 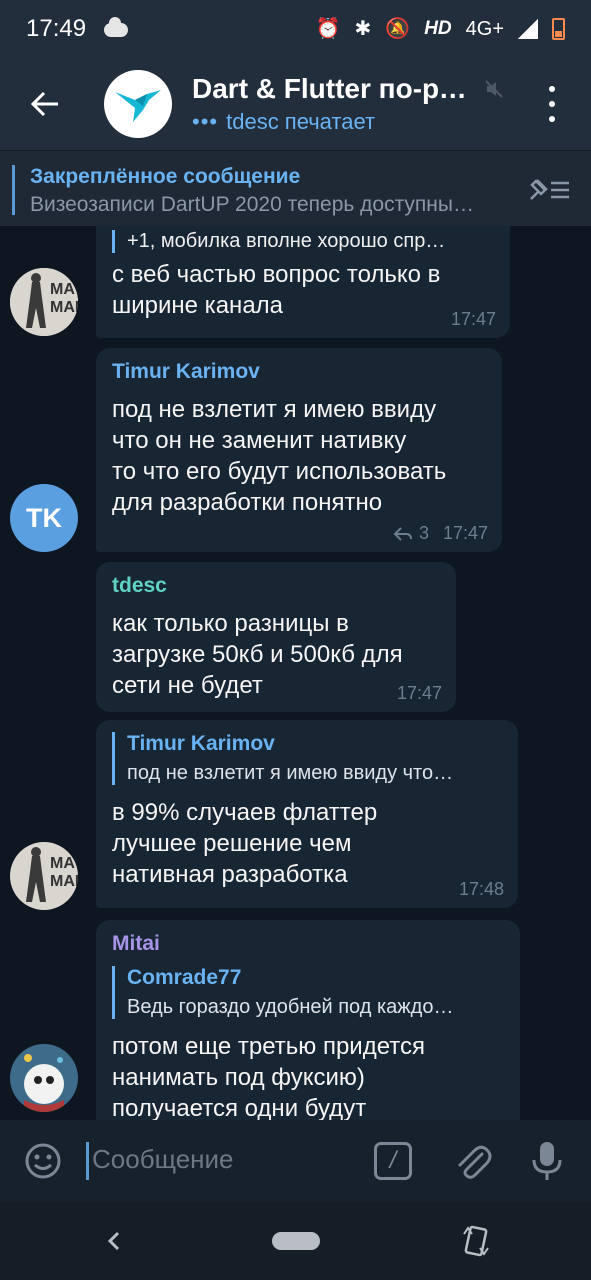 I want to click on message-composer: Сообщение /, so click(x=295, y=1161).